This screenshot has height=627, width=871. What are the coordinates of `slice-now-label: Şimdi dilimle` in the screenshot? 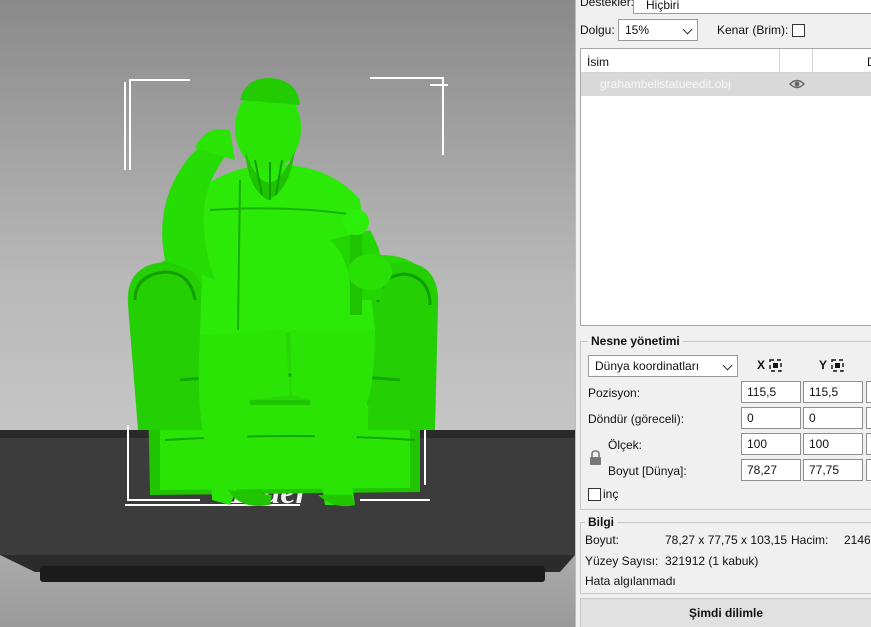 It's located at (725, 613).